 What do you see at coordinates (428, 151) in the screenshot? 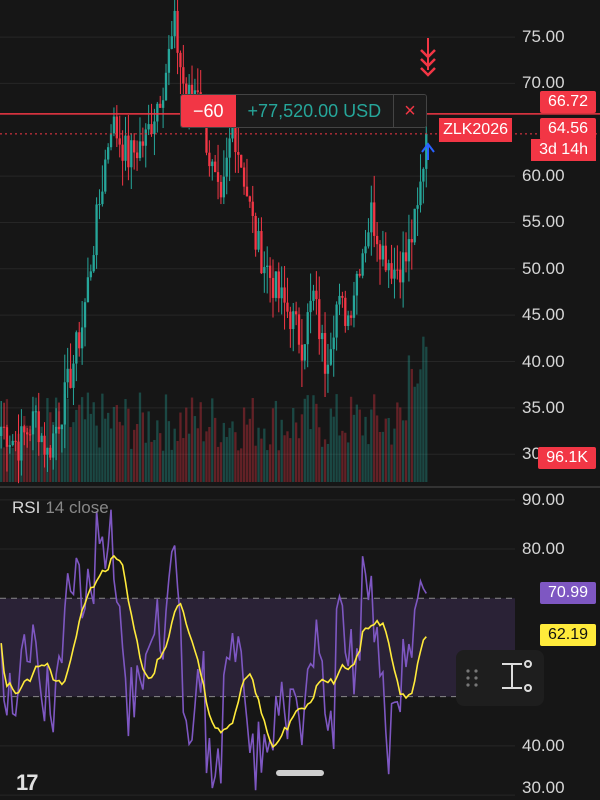
I see `buy-arrow-icon` at bounding box center [428, 151].